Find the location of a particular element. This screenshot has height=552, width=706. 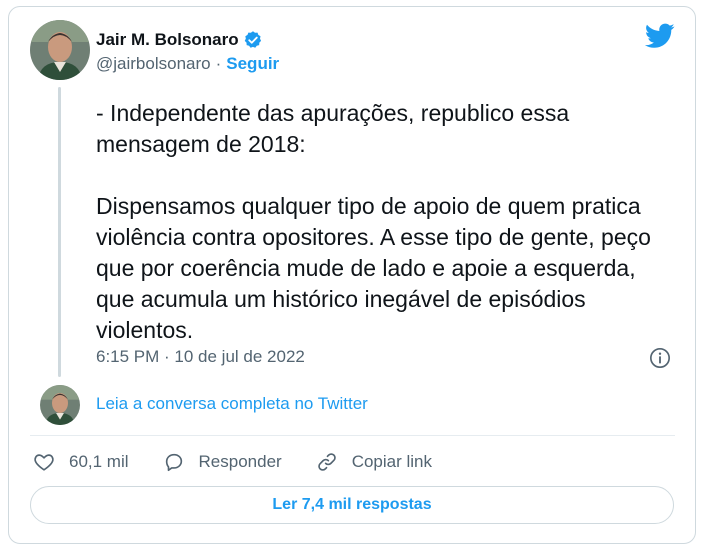

info-icon is located at coordinates (660, 358).